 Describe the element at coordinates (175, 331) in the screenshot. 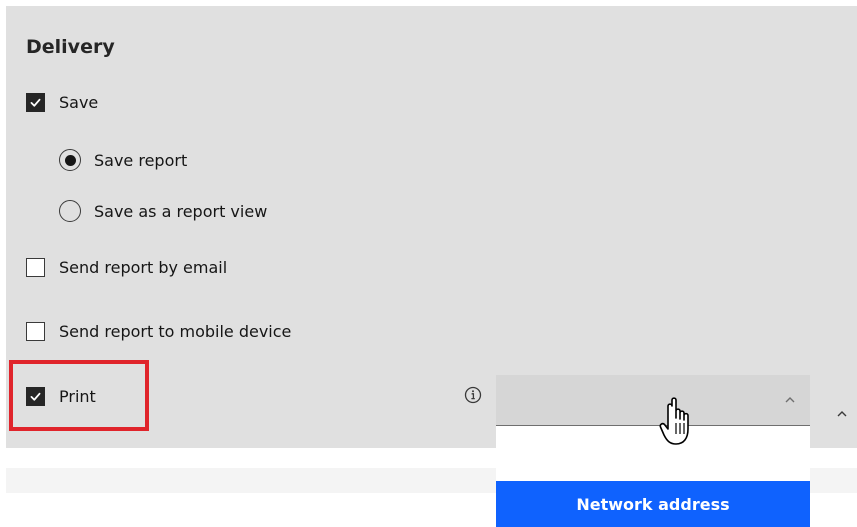

I see `mobile-label: Send report to mobile device` at that location.